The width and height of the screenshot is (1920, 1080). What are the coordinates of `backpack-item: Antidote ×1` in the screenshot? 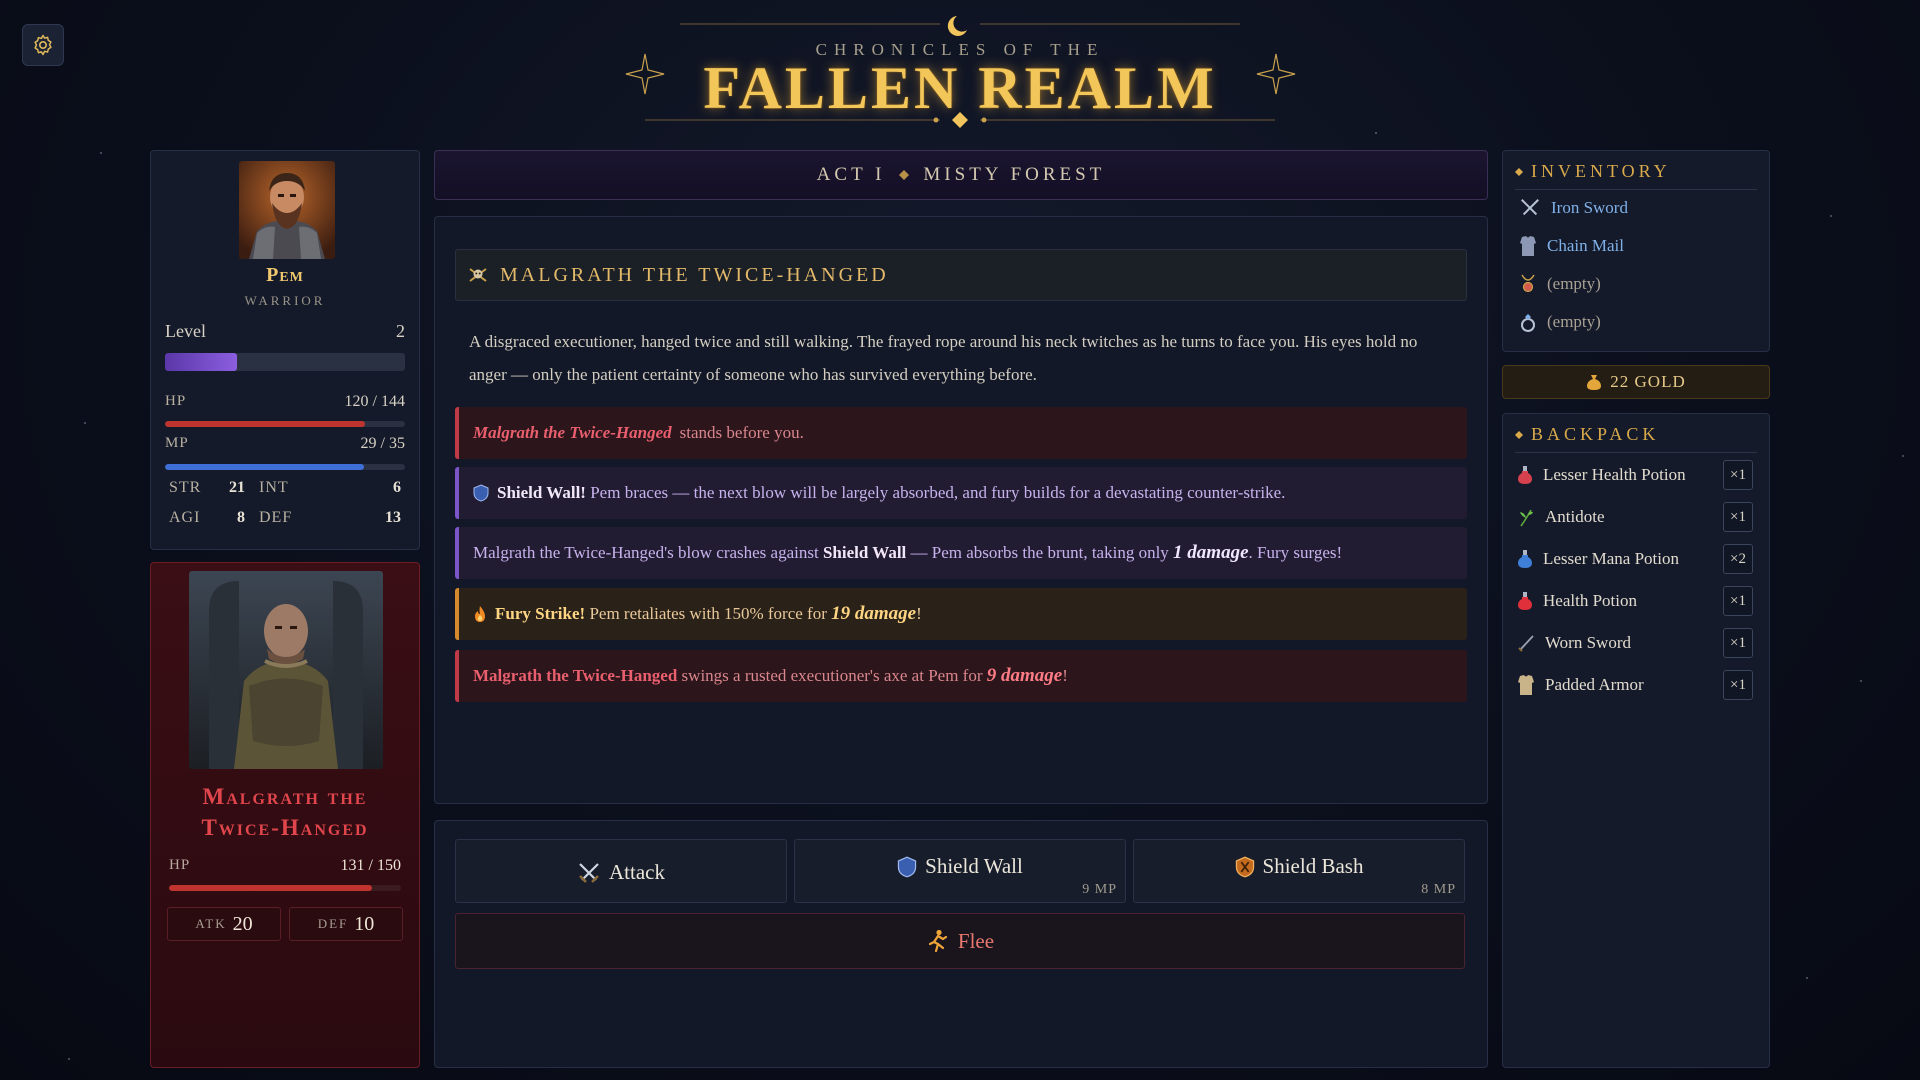 It's located at (1635, 517).